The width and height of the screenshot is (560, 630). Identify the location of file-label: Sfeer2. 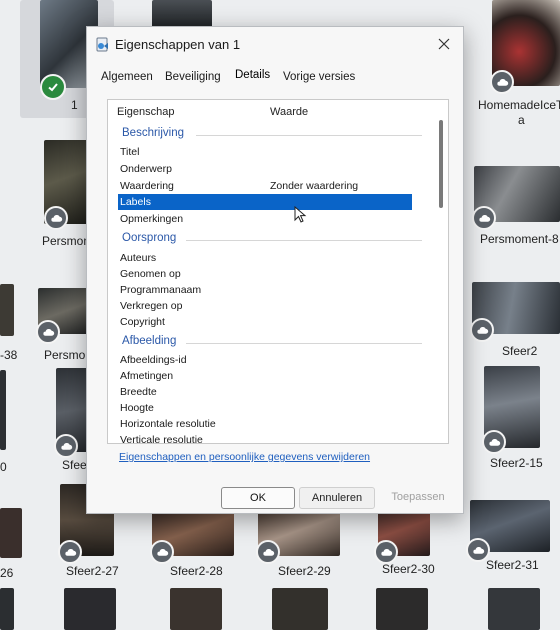
(519, 351).